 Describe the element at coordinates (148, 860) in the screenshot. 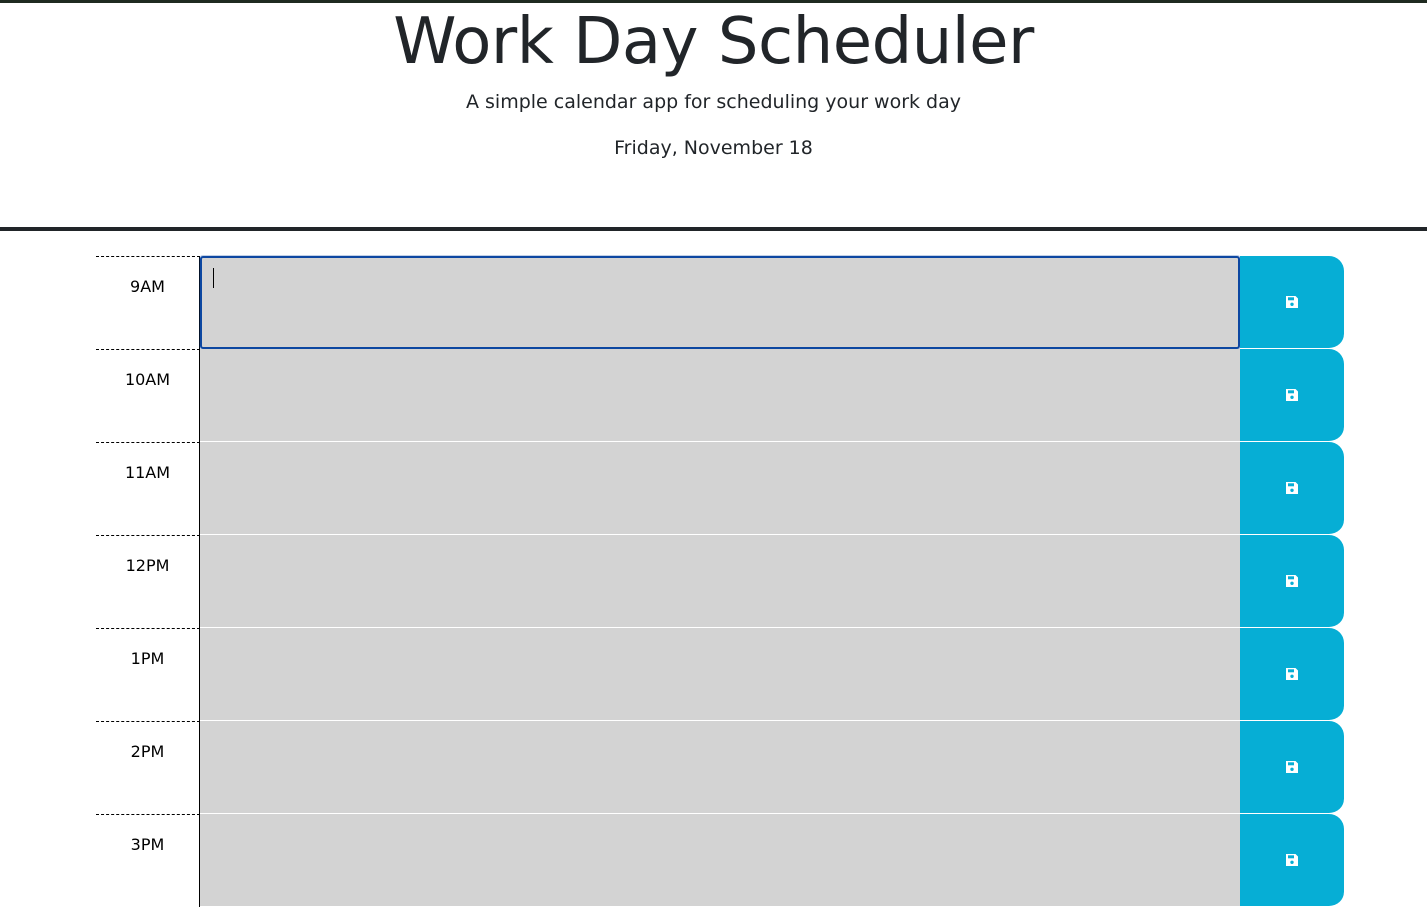

I see `hour-label: 3PM` at that location.